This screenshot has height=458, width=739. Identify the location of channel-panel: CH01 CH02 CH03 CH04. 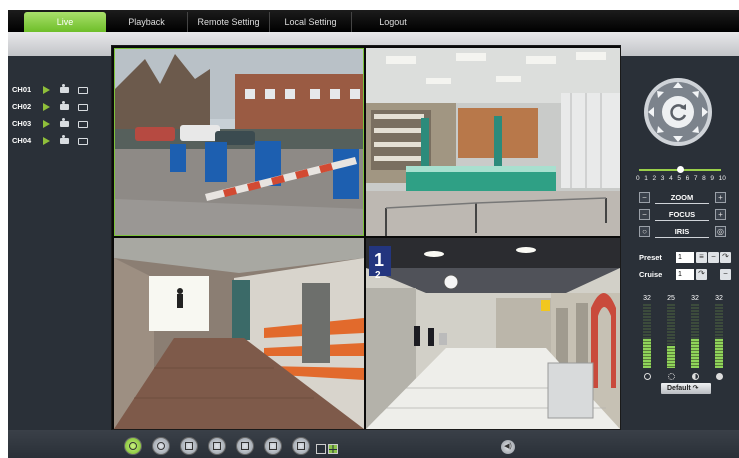
(59, 243).